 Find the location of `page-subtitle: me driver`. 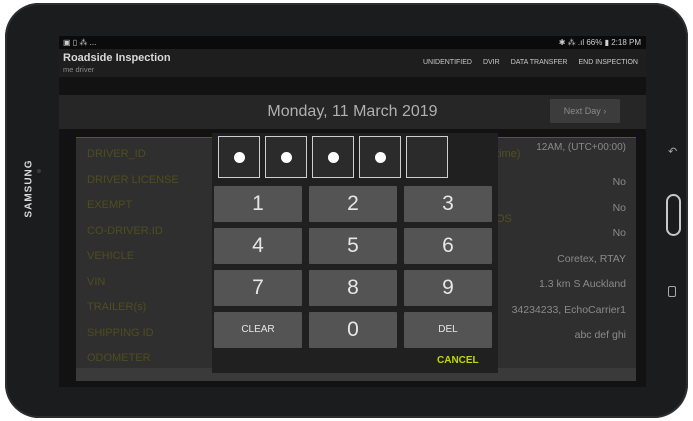

page-subtitle: me driver is located at coordinates (79, 69).